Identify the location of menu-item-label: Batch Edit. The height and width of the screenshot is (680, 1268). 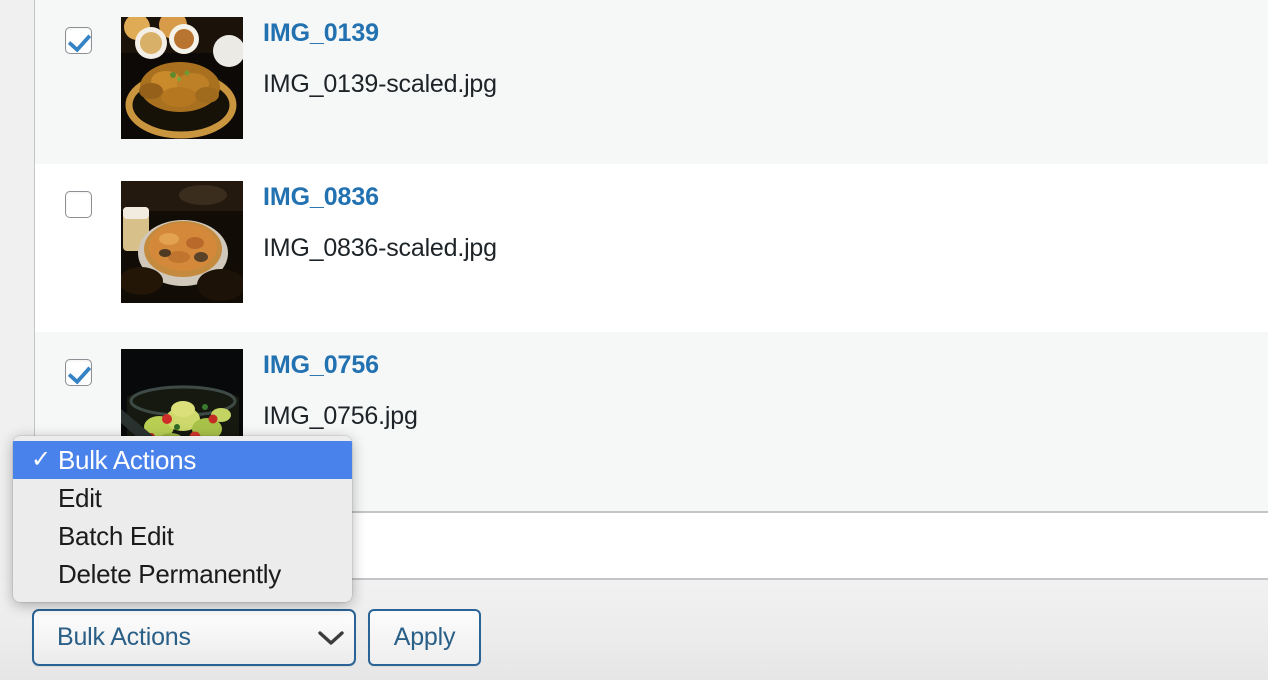
(116, 535).